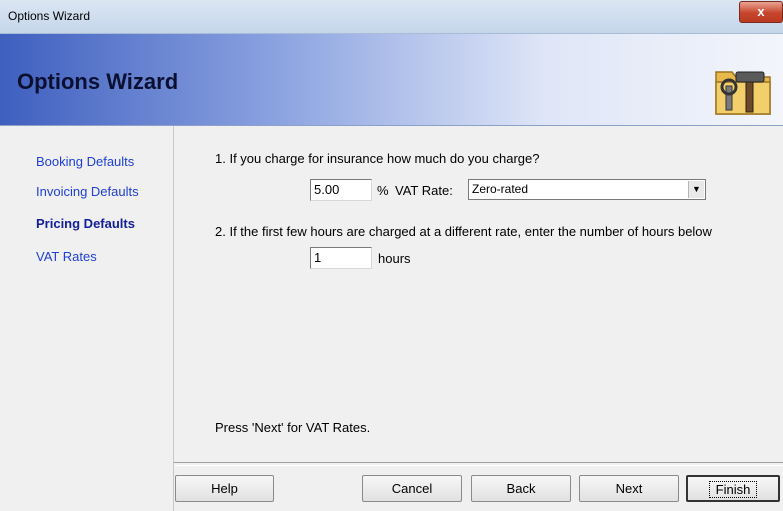 The image size is (783, 511). Describe the element at coordinates (743, 93) in the screenshot. I see `folder-tools-icon` at that location.